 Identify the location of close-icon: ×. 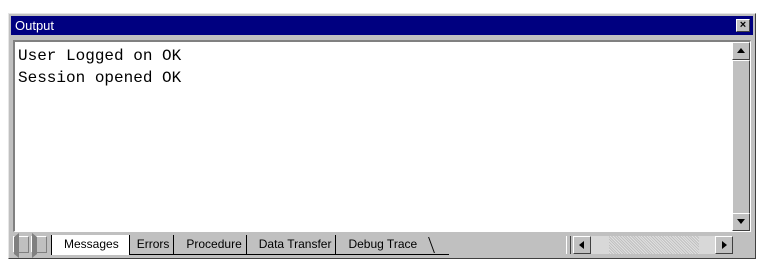
(743, 25).